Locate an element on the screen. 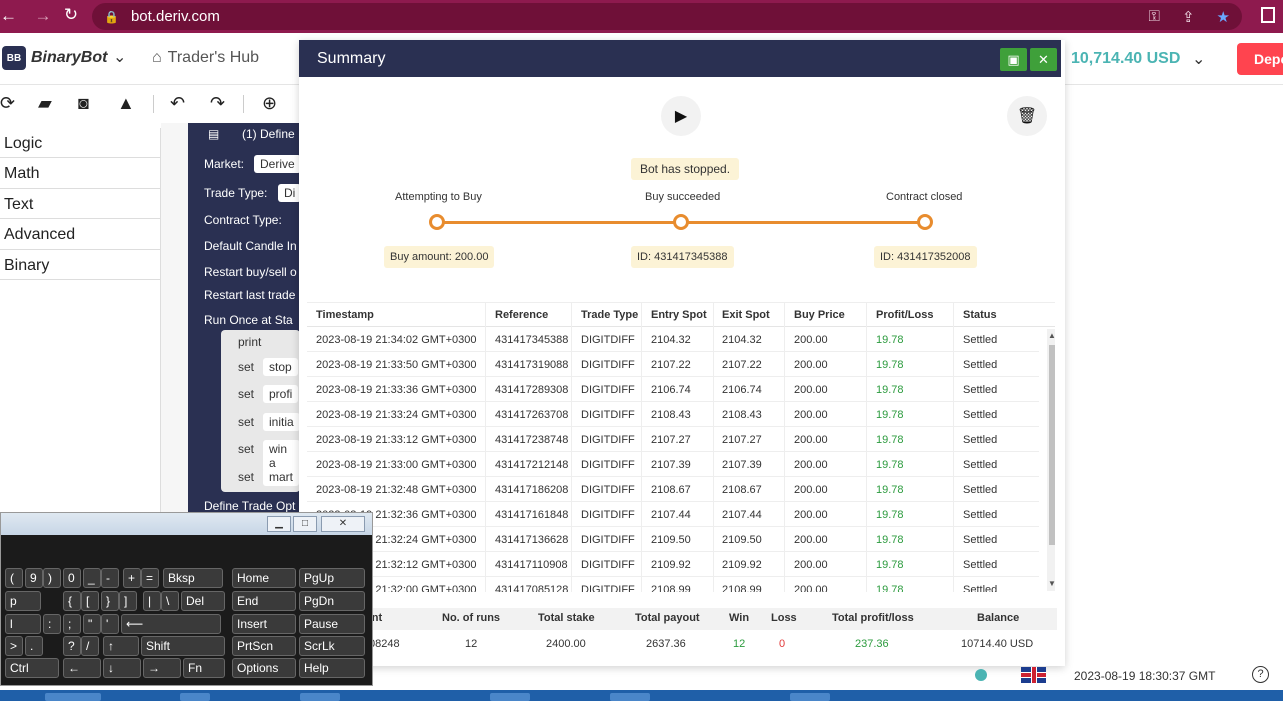  keyboard-key: Options is located at coordinates (264, 668).